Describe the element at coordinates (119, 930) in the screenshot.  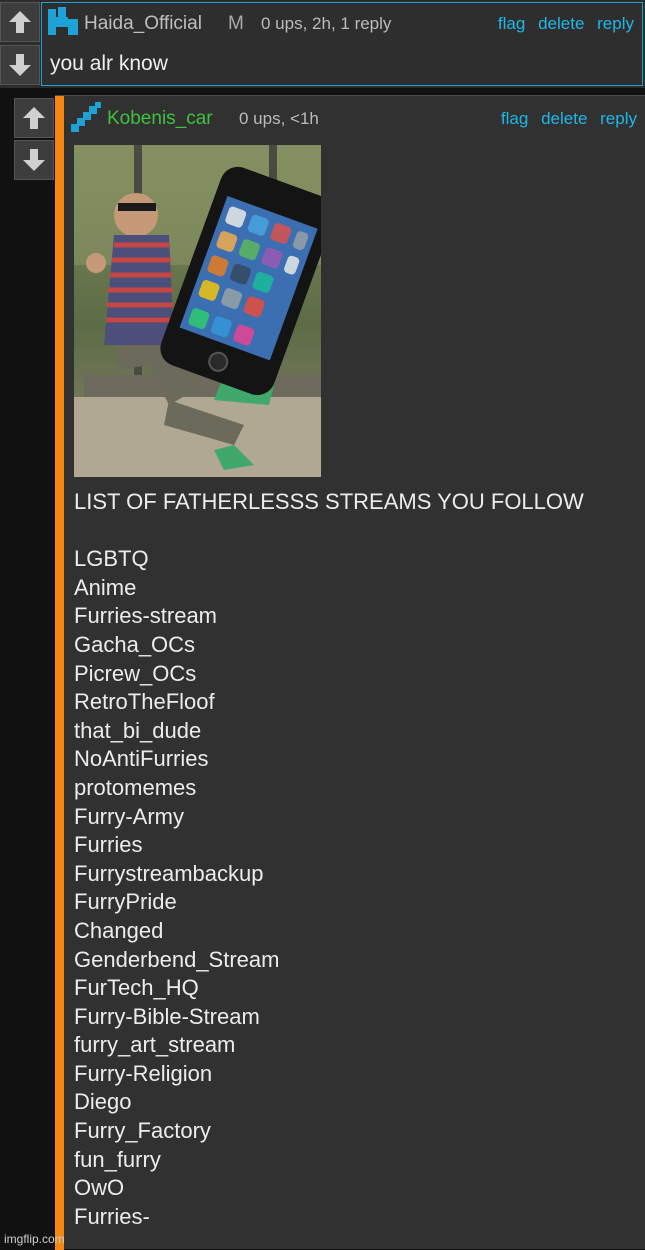
I see `list-item: Changed` at that location.